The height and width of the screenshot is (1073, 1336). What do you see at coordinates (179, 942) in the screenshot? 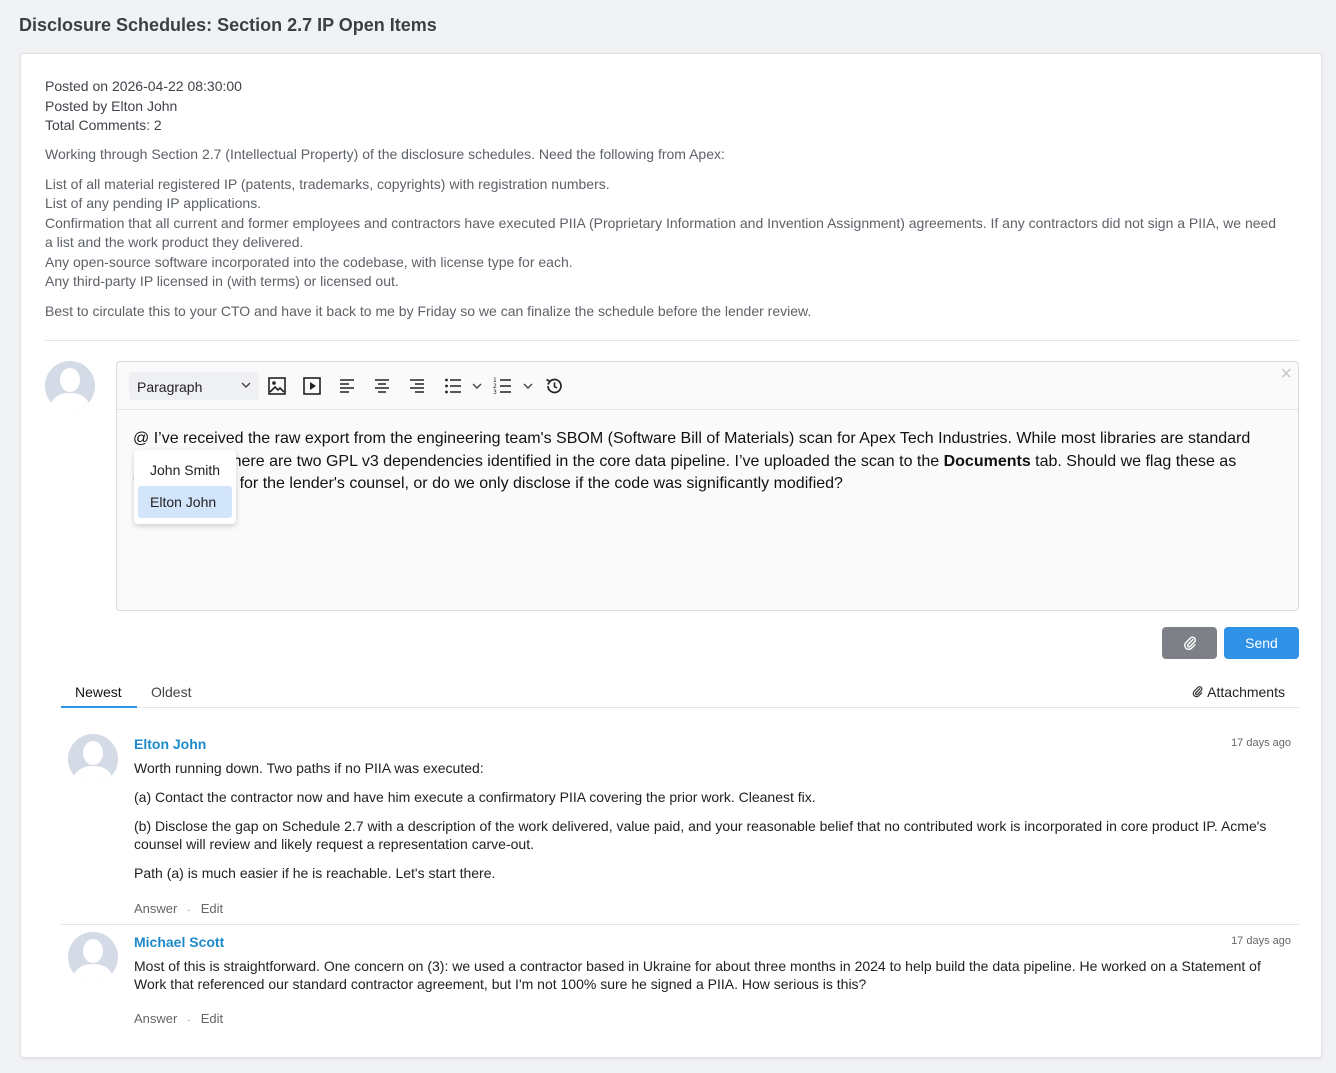
I see `comment-author: Michael Scott` at bounding box center [179, 942].